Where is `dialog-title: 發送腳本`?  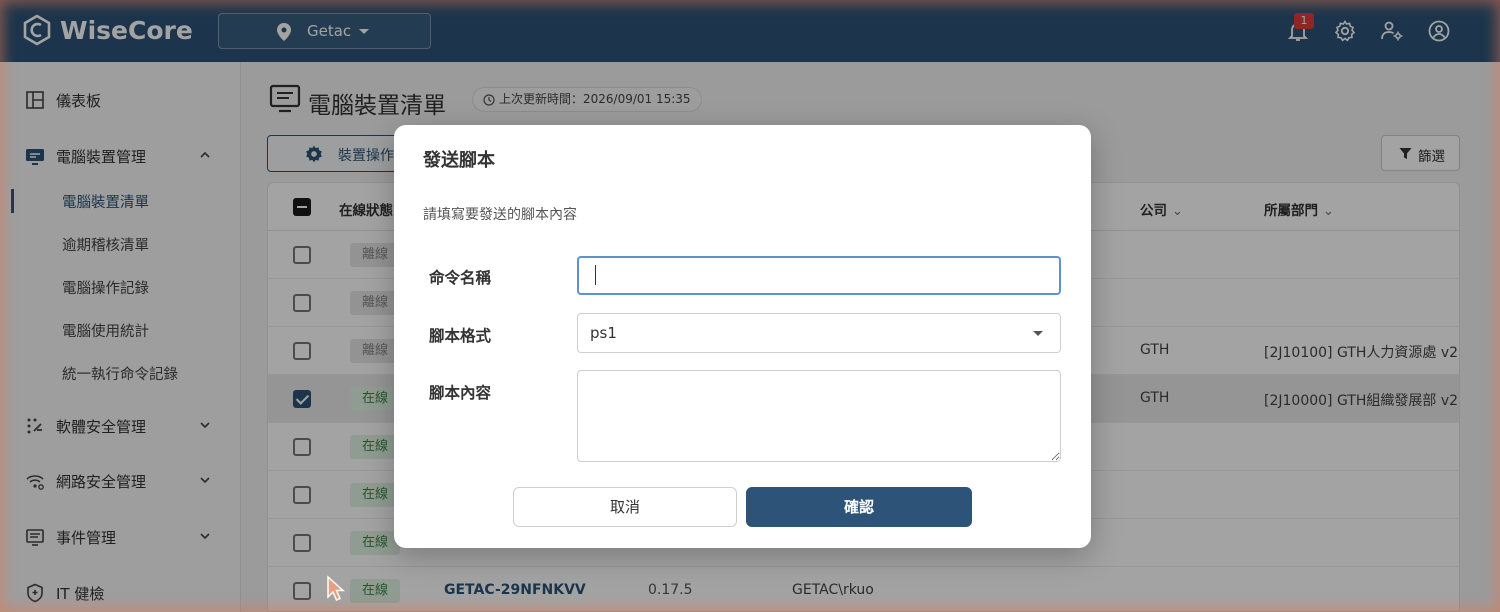 dialog-title: 發送腳本 is located at coordinates (459, 160).